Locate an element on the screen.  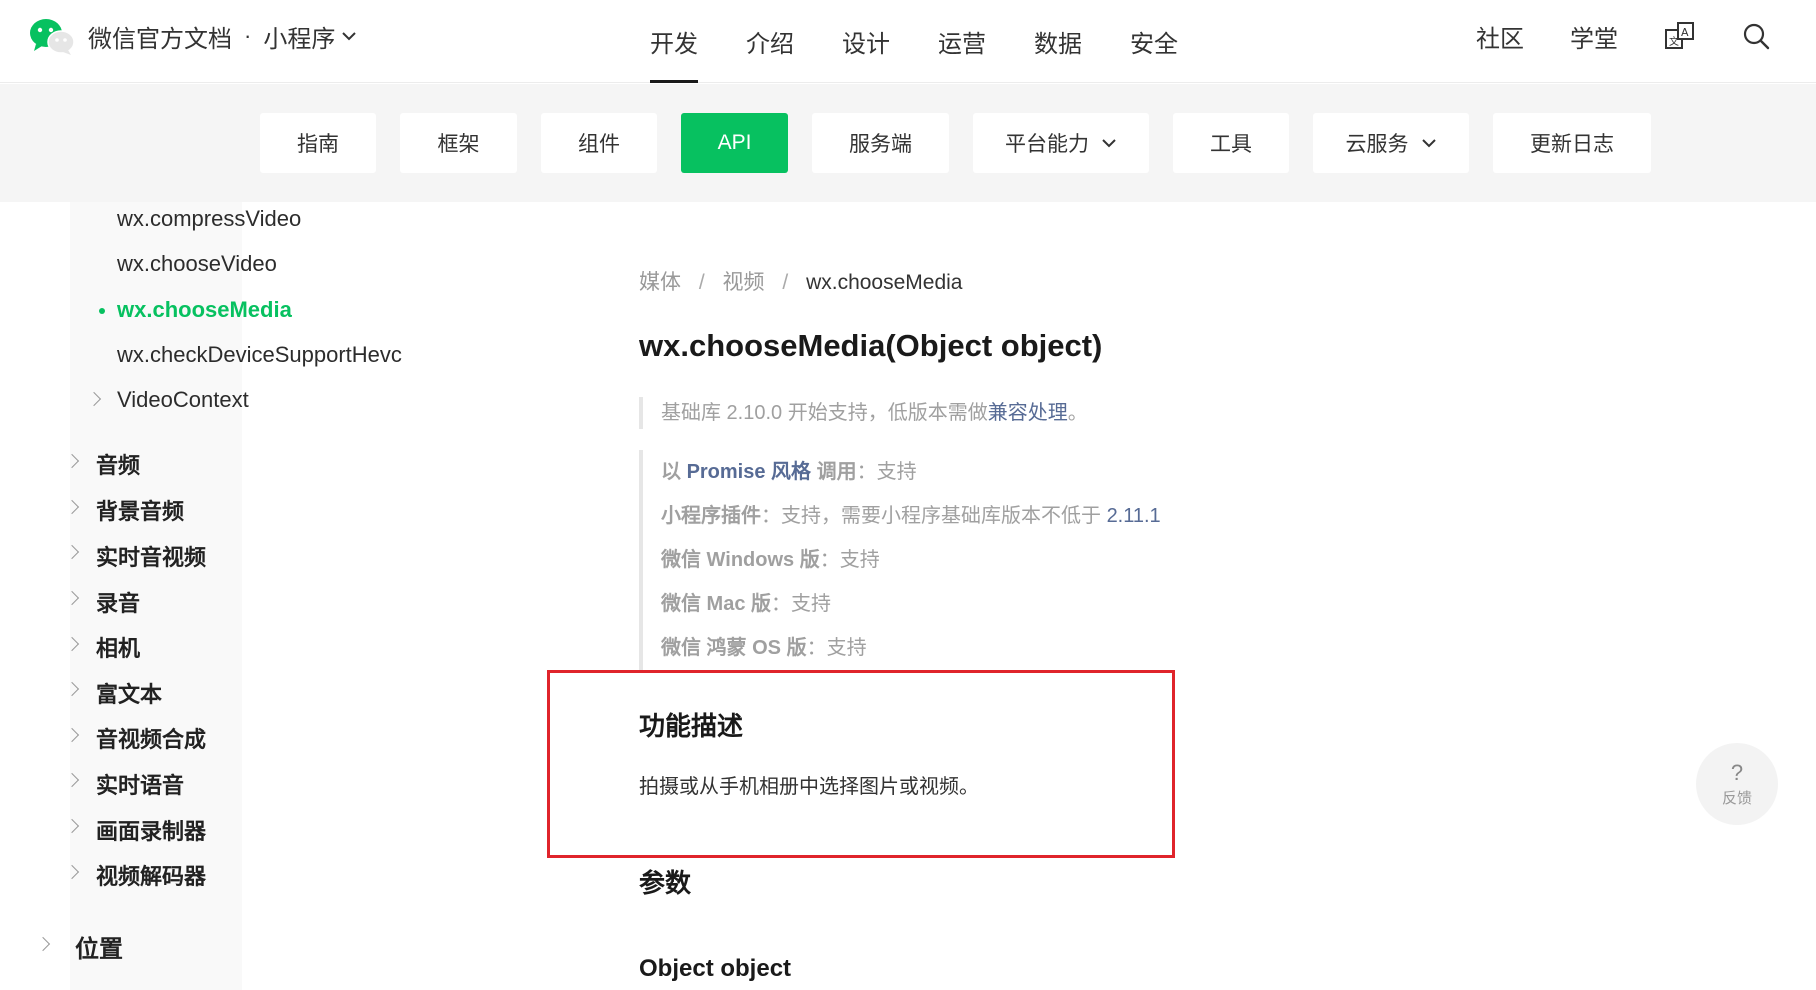
compat-link: 兼容处理 is located at coordinates (1028, 413).